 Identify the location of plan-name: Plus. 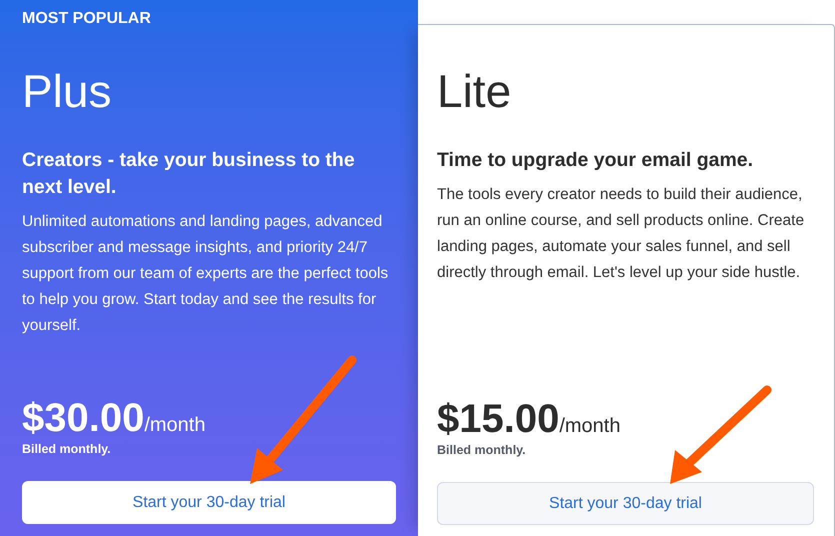
(67, 91).